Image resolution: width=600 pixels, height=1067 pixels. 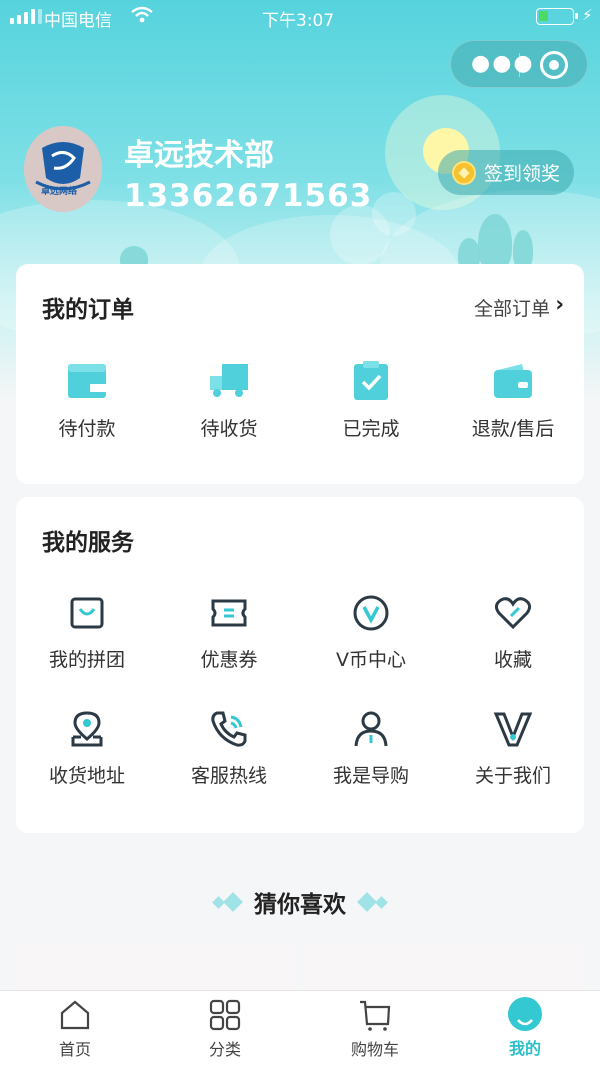 I want to click on status-time: 下午3:07, so click(x=298, y=21).